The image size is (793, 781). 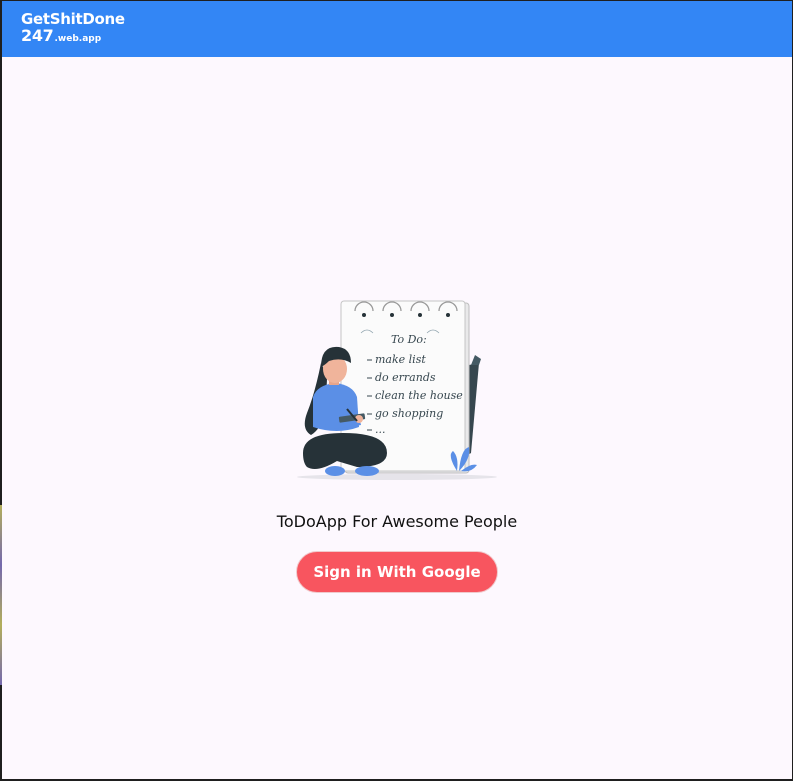 I want to click on note-title: To Do:, so click(x=409, y=339).